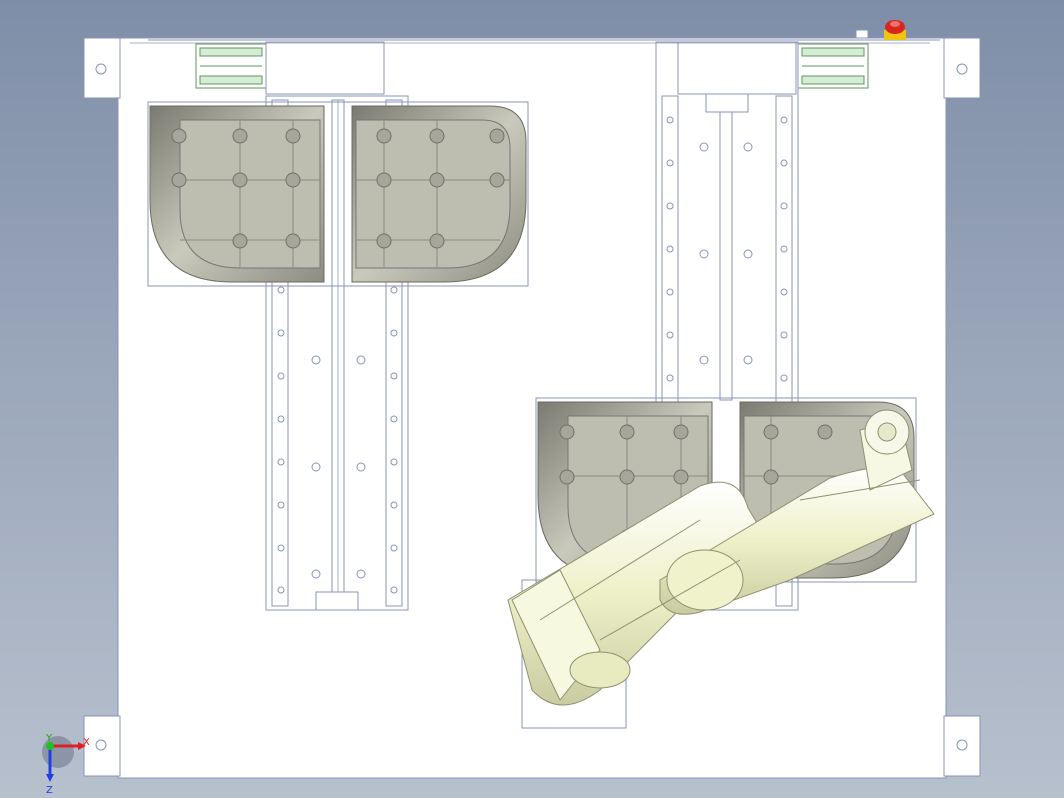 This screenshot has width=1064, height=798. Describe the element at coordinates (49, 738) in the screenshot. I see `y-axis-label: Y` at that location.